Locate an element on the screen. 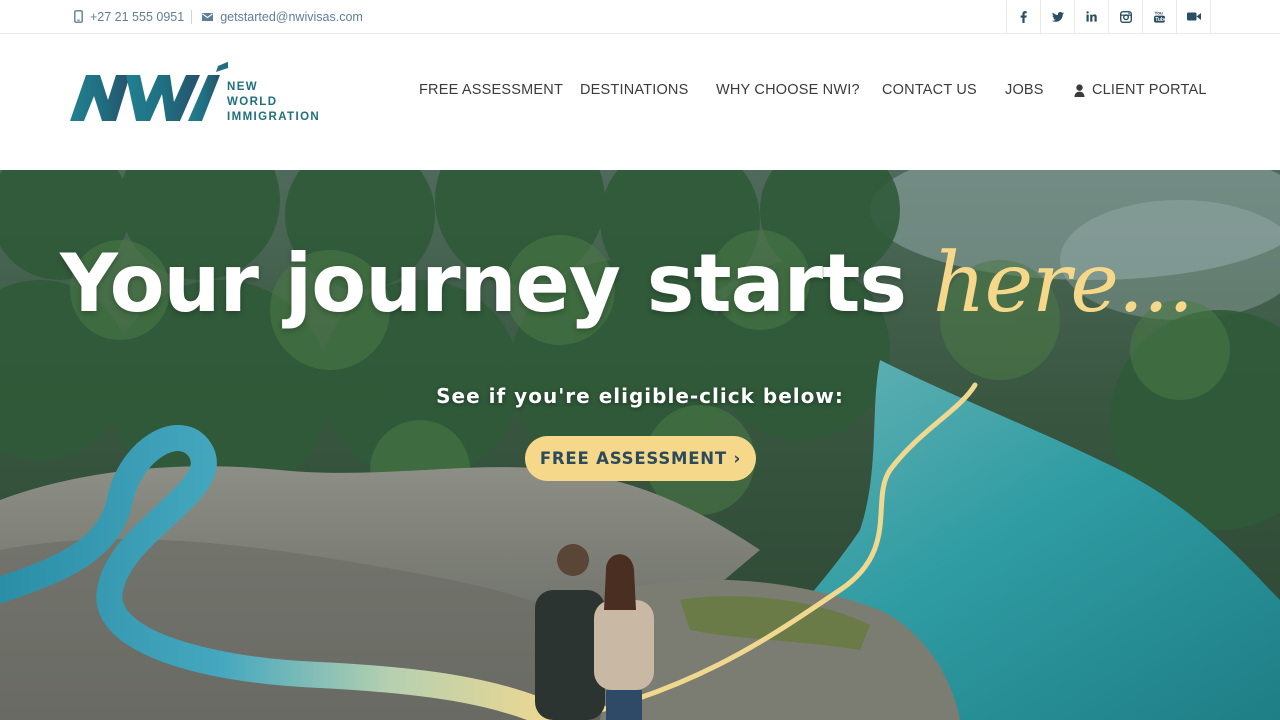 The width and height of the screenshot is (1280, 720). contact-info: +27 21 555 0951 getstarted@nwivisas.com is located at coordinates (218, 16).